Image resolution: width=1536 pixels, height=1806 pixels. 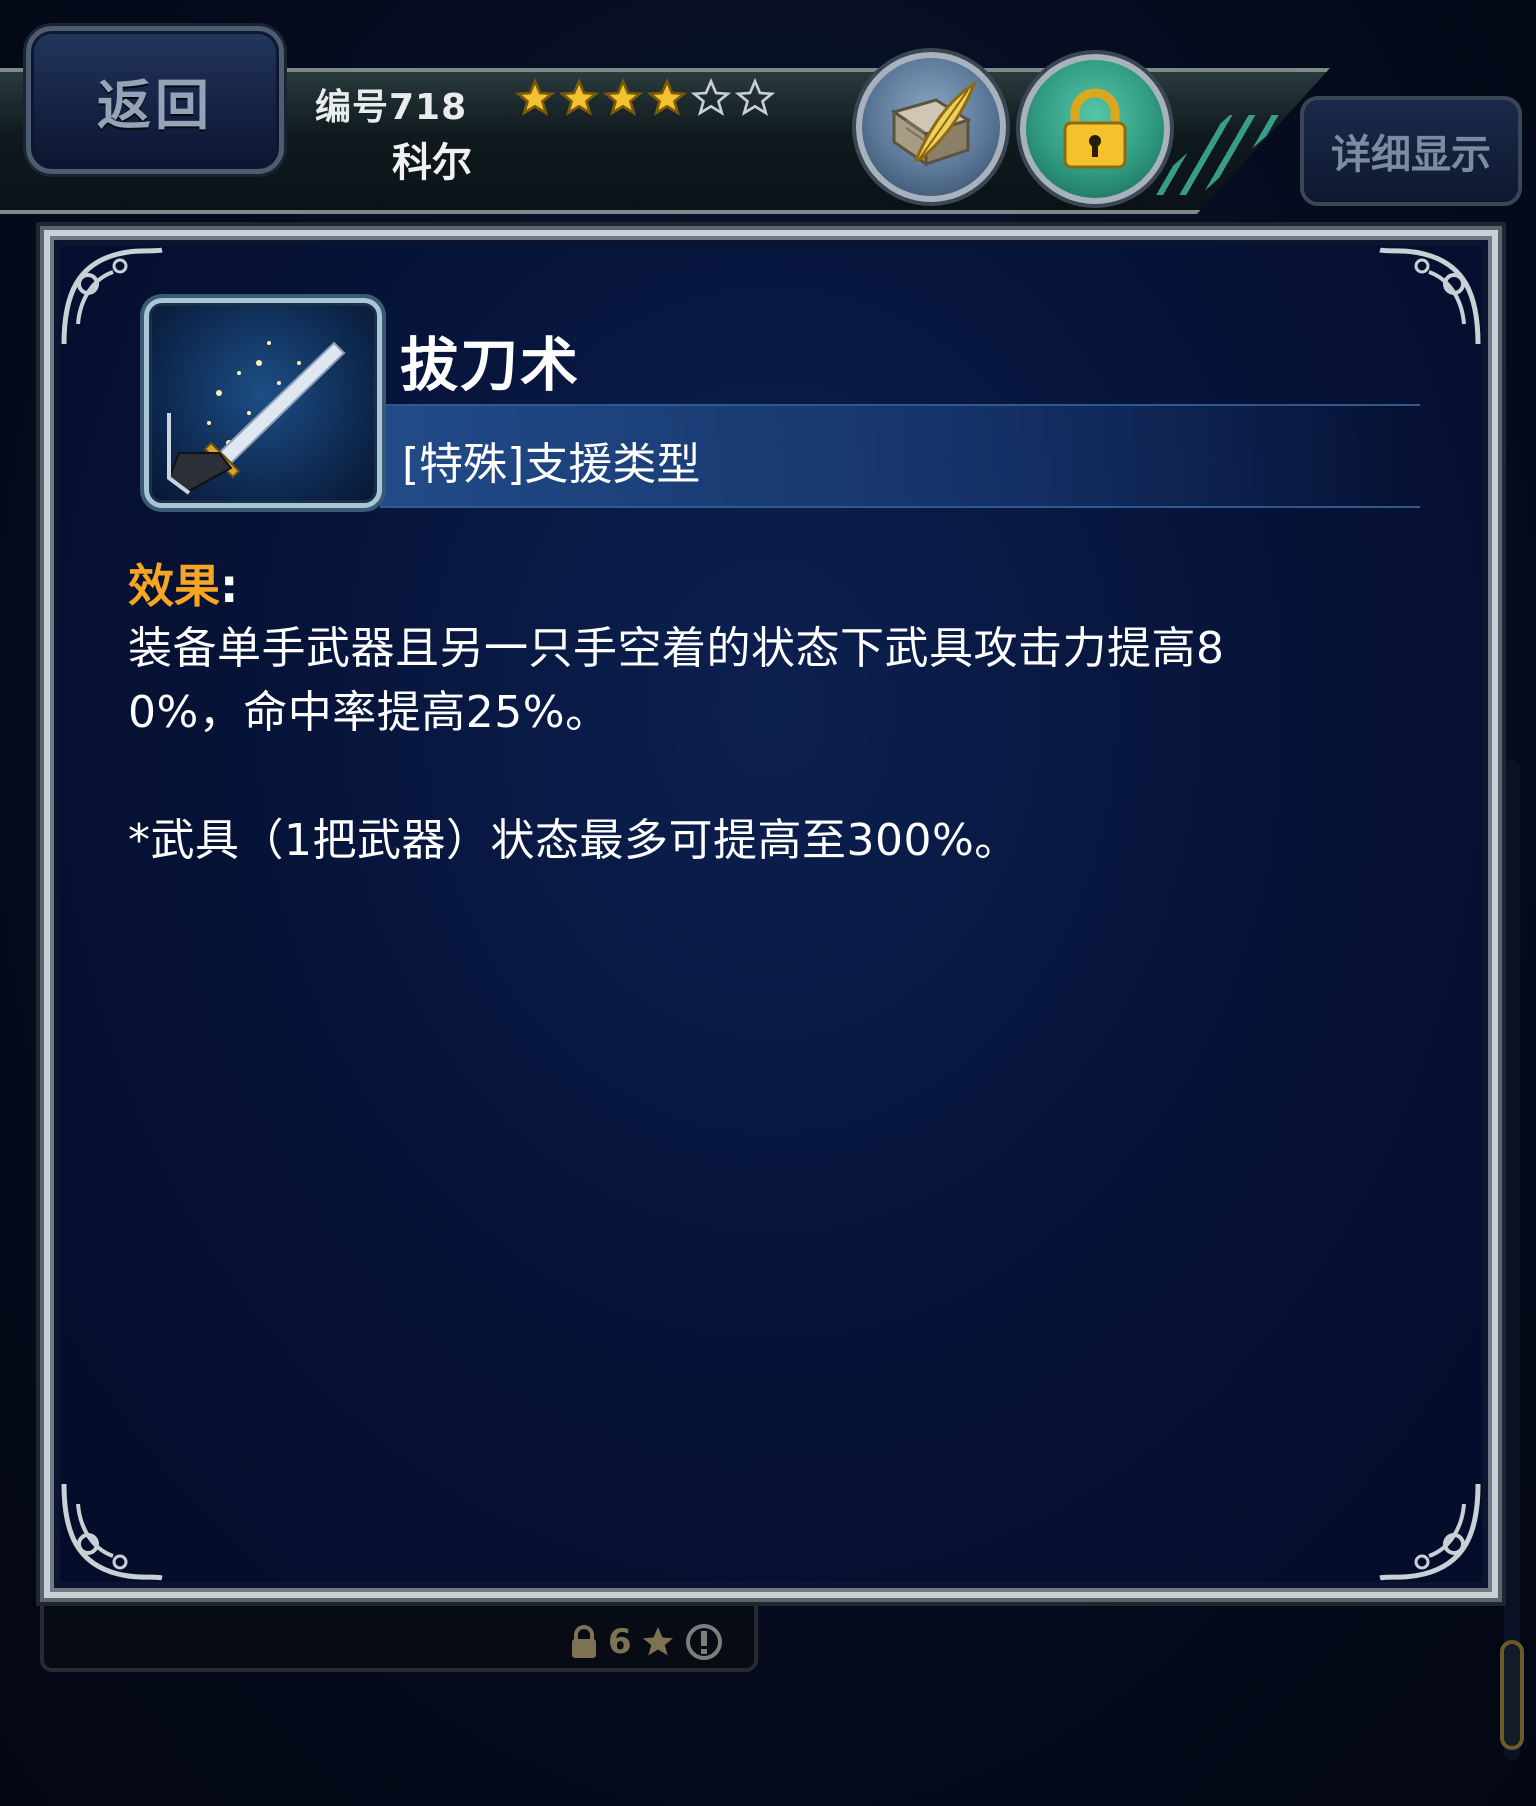 What do you see at coordinates (703, 1642) in the screenshot?
I see `alert-circle-icon` at bounding box center [703, 1642].